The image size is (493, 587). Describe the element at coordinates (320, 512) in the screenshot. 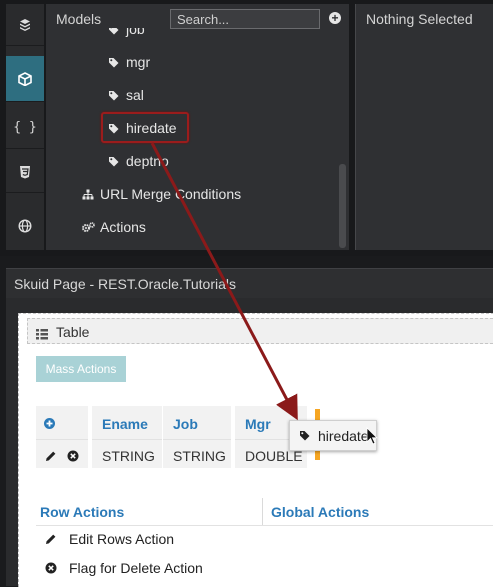

I see `global-actions-heading: Global Actions` at that location.